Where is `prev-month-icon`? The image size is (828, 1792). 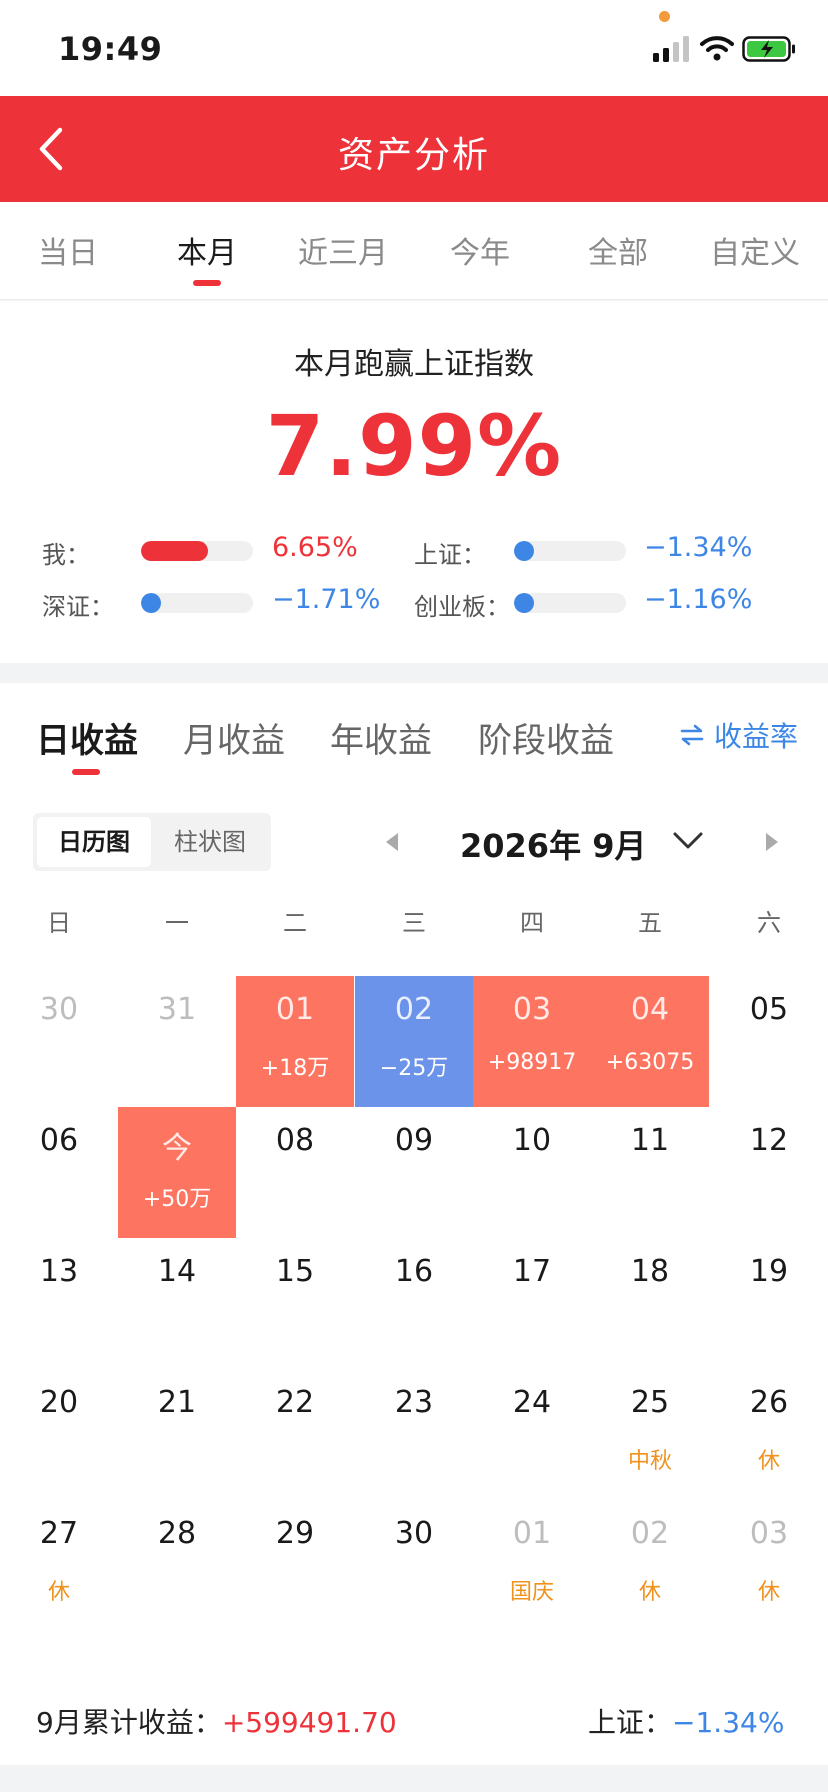
prev-month-icon is located at coordinates (392, 842).